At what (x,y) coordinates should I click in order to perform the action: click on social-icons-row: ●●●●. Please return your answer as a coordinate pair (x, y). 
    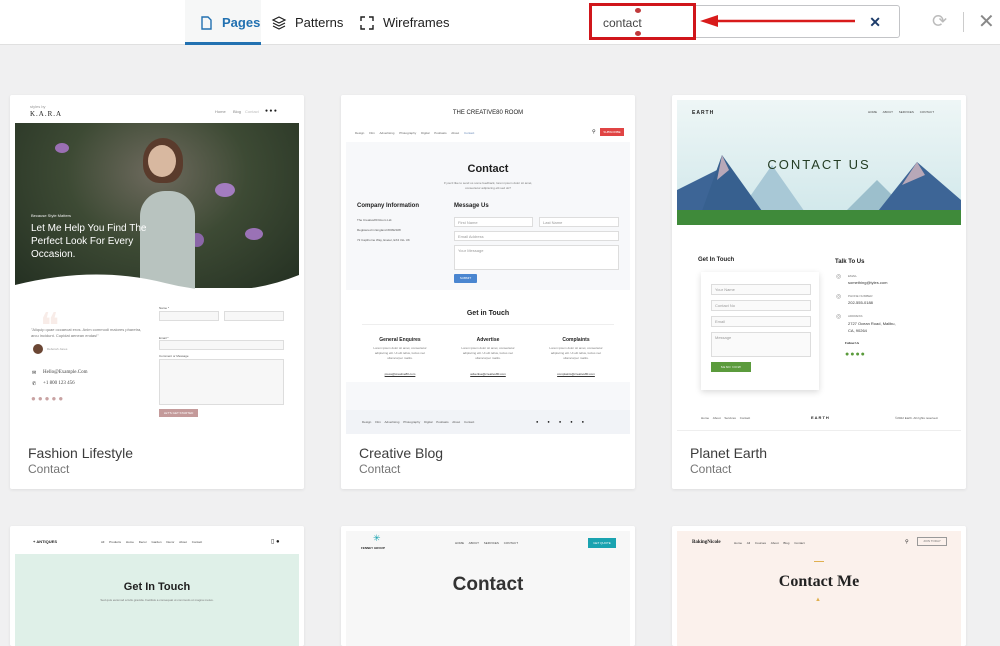
    Looking at the image, I should click on (855, 354).